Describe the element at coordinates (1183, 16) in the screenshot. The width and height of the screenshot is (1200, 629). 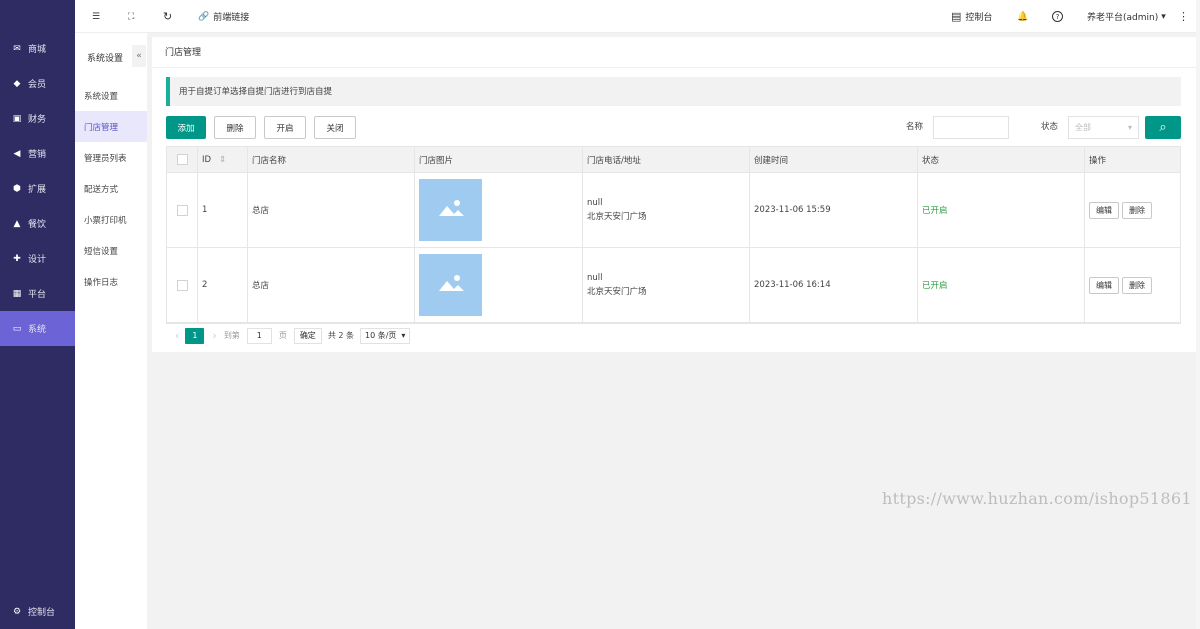
I see `more-icon: ⋮` at that location.